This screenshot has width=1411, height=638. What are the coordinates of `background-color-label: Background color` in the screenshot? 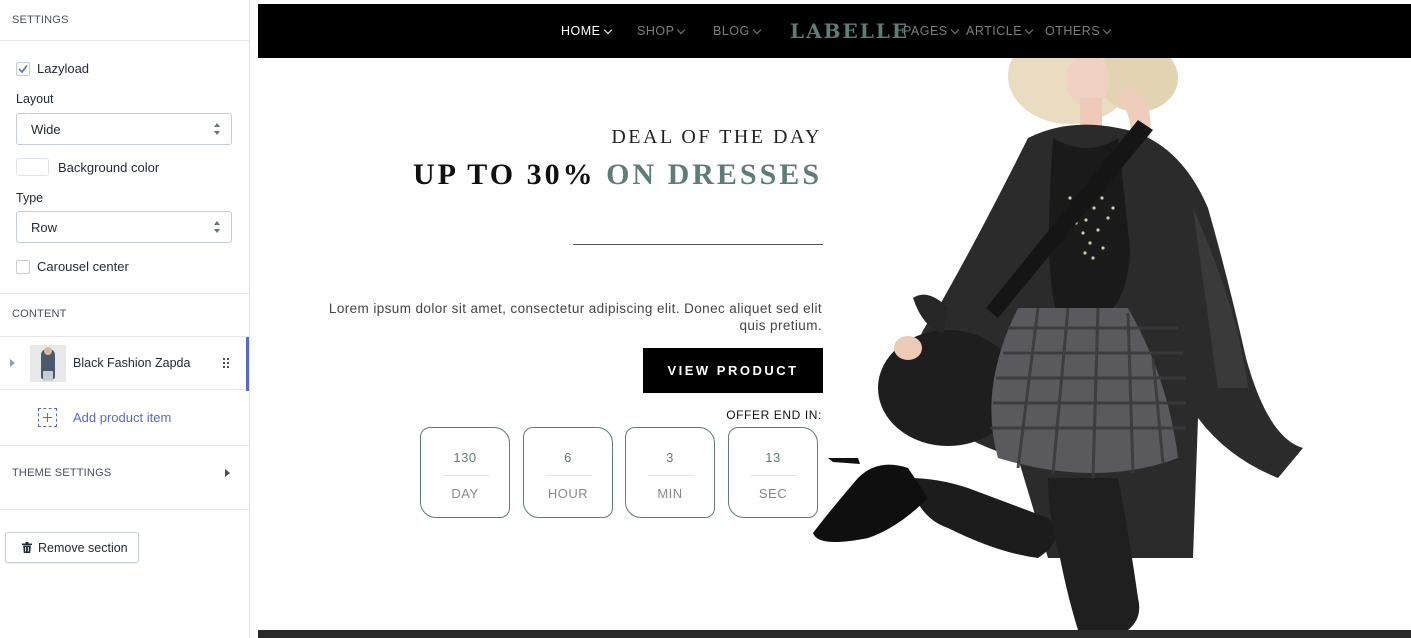 It's located at (109, 167).